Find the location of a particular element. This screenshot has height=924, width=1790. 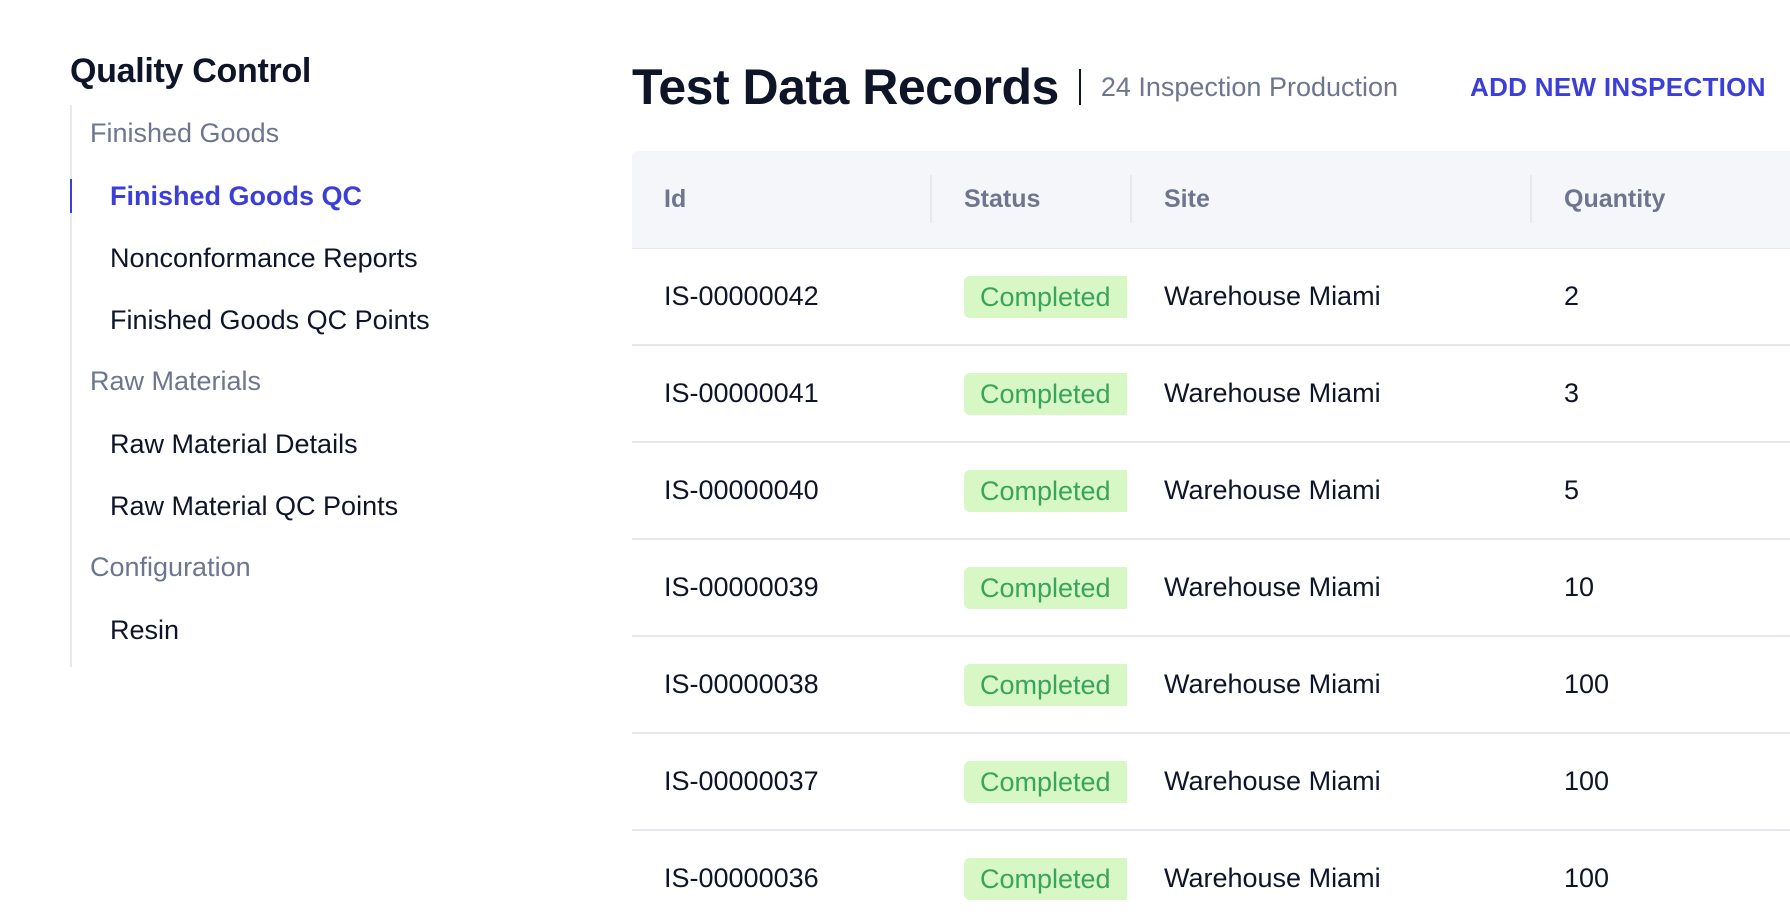

cell-quantity: 3 is located at coordinates (1572, 393).